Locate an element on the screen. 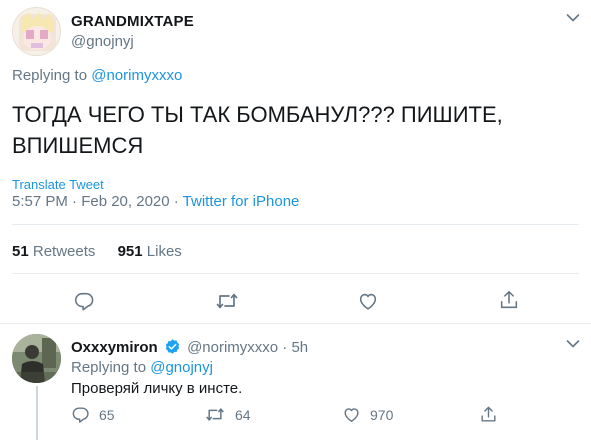  reply-text: Проверяй личку в инсте. is located at coordinates (157, 388).